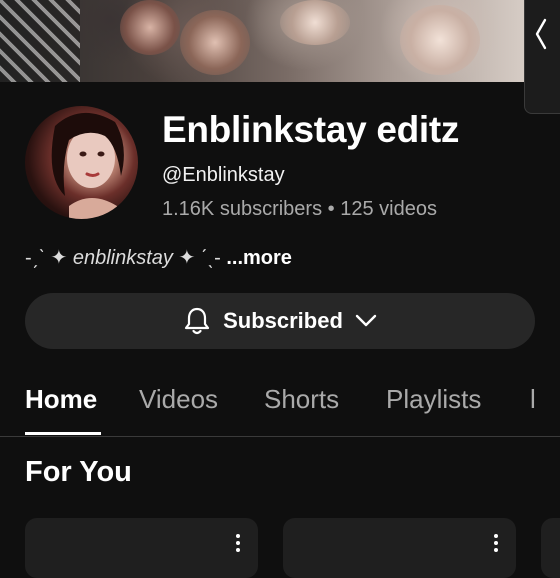 The height and width of the screenshot is (578, 560). I want to click on chevron-down-icon, so click(366, 320).